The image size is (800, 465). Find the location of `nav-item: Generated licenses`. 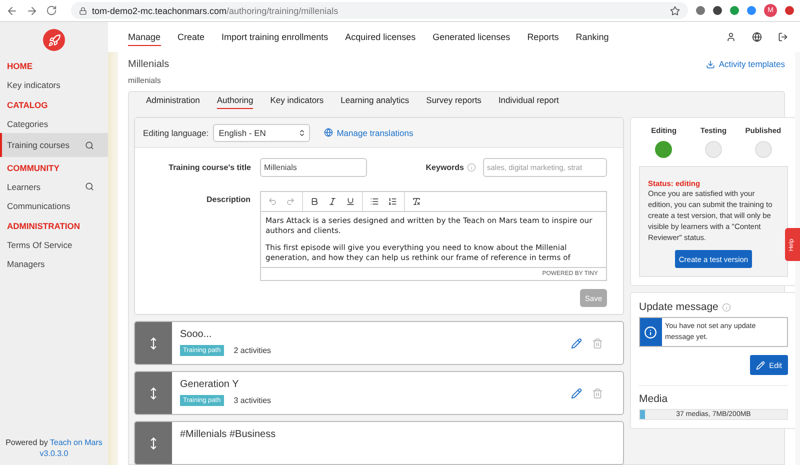

nav-item: Generated licenses is located at coordinates (471, 37).